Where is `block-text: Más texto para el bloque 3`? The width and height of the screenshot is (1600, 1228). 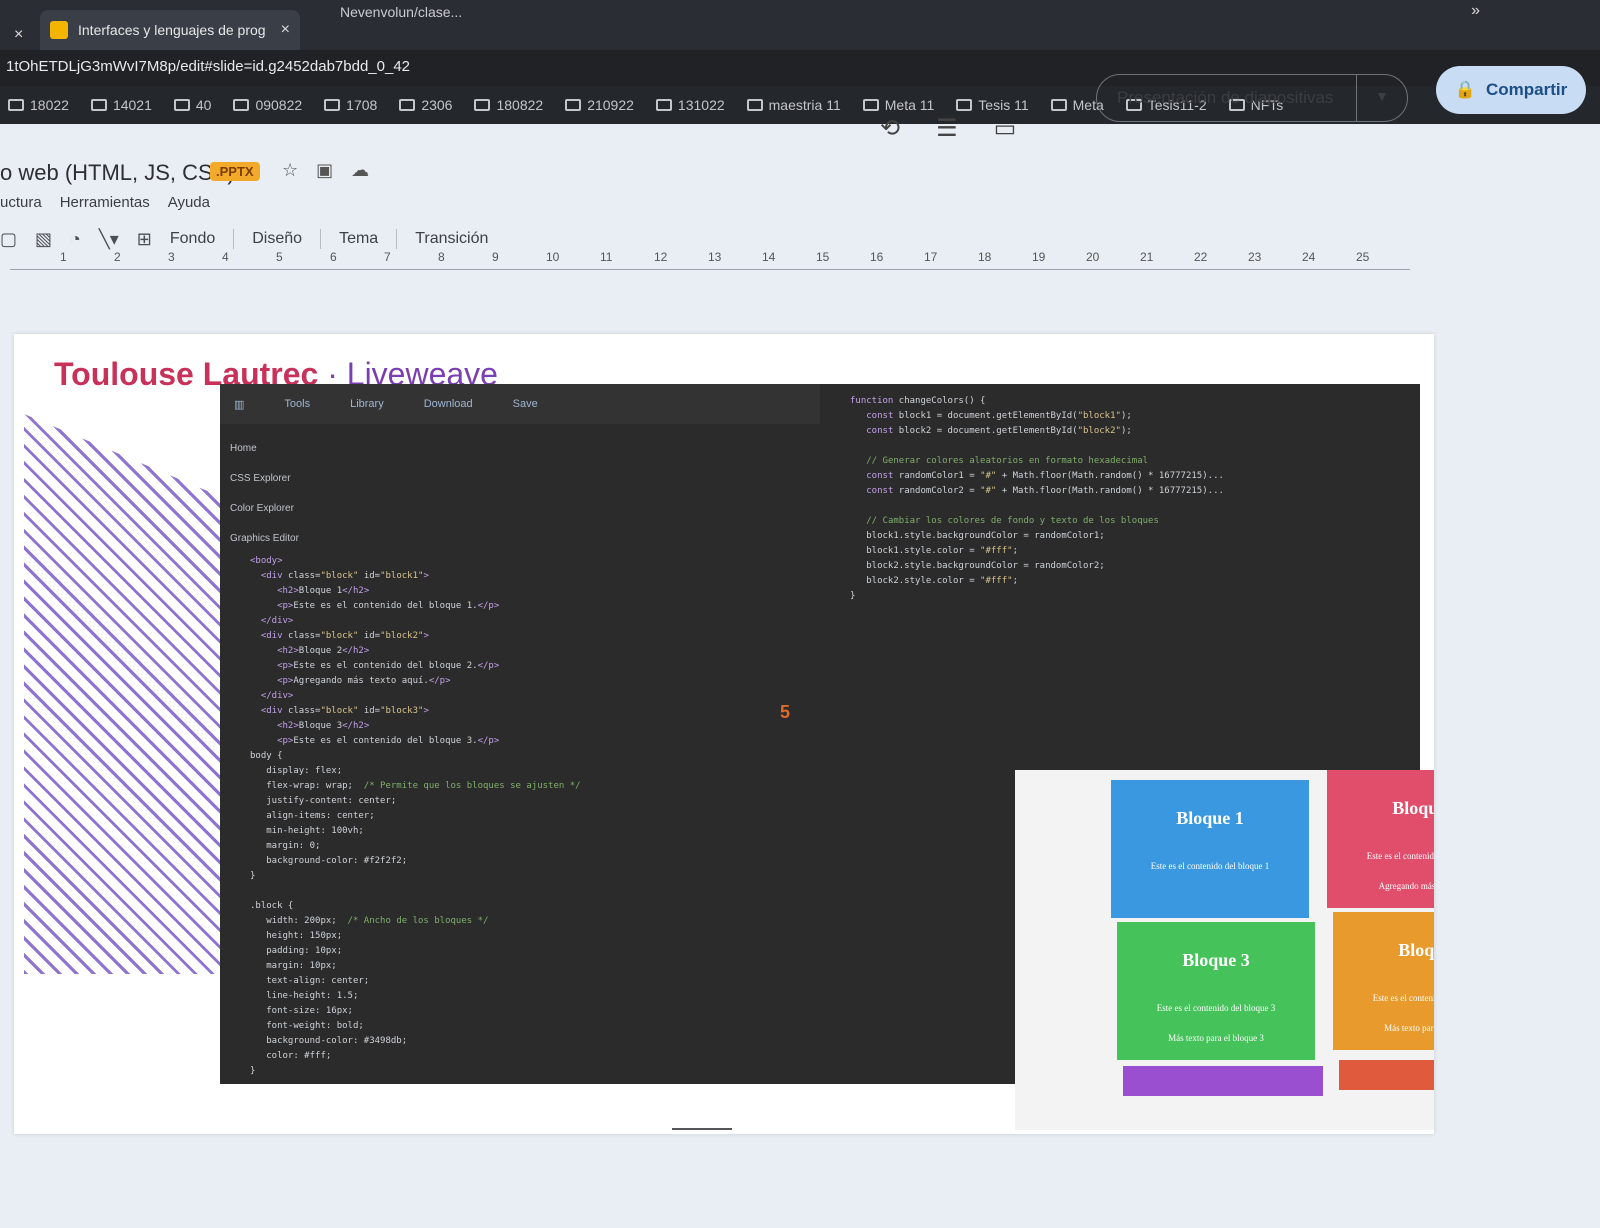
block-text: Más texto para el bloque 3 is located at coordinates (1216, 1038).